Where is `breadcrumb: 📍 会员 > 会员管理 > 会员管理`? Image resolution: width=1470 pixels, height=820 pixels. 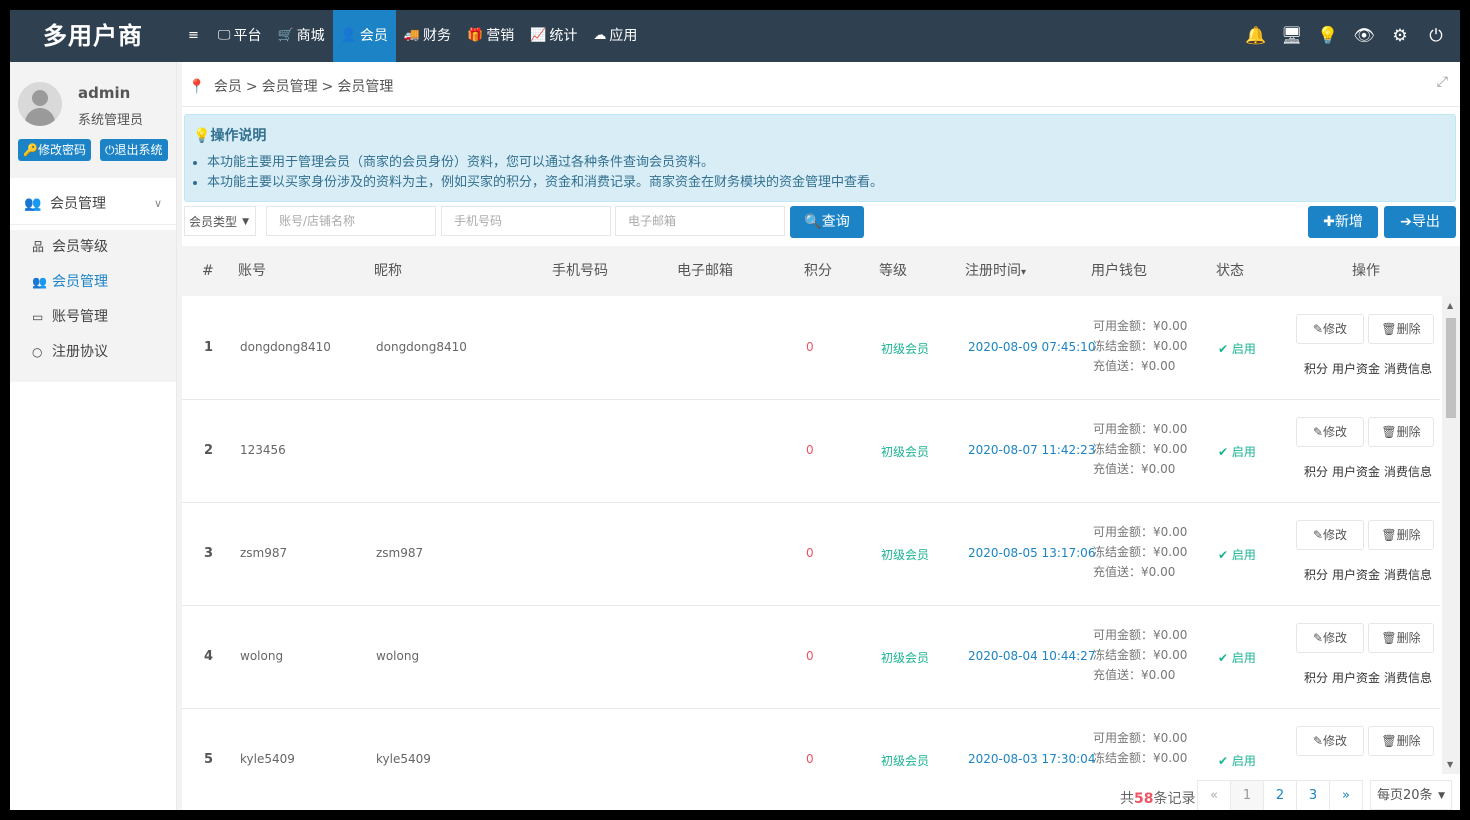 breadcrumb: 📍 会员 > 会员管理 > 会员管理 is located at coordinates (292, 86).